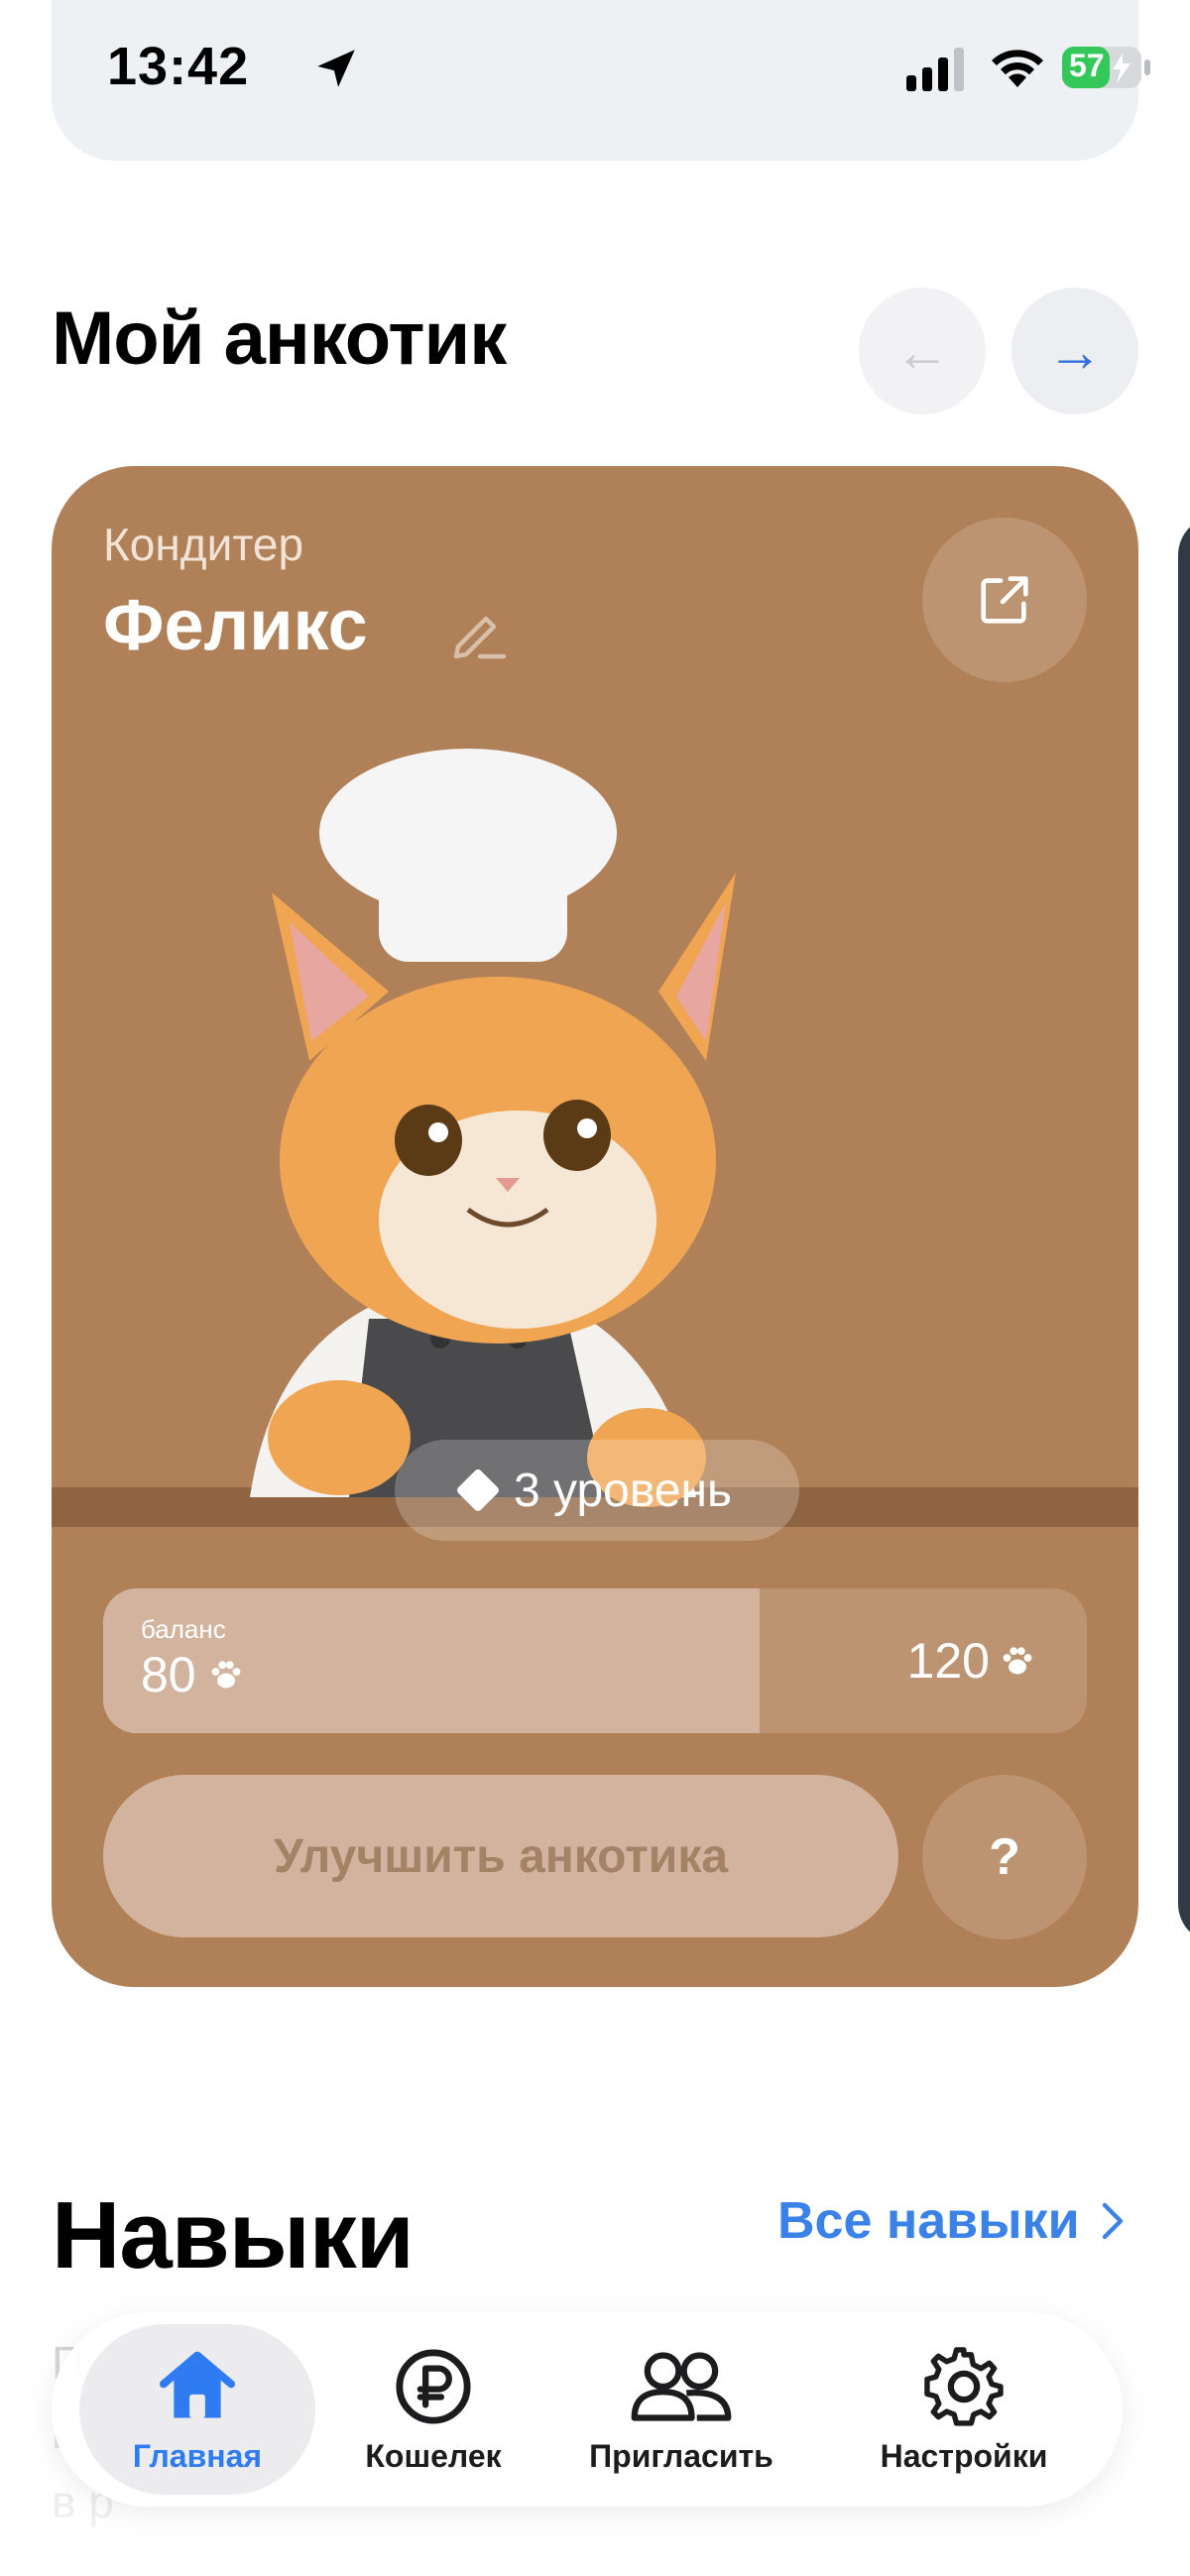  What do you see at coordinates (203, 544) in the screenshot?
I see `pet-role: Кондитер` at bounding box center [203, 544].